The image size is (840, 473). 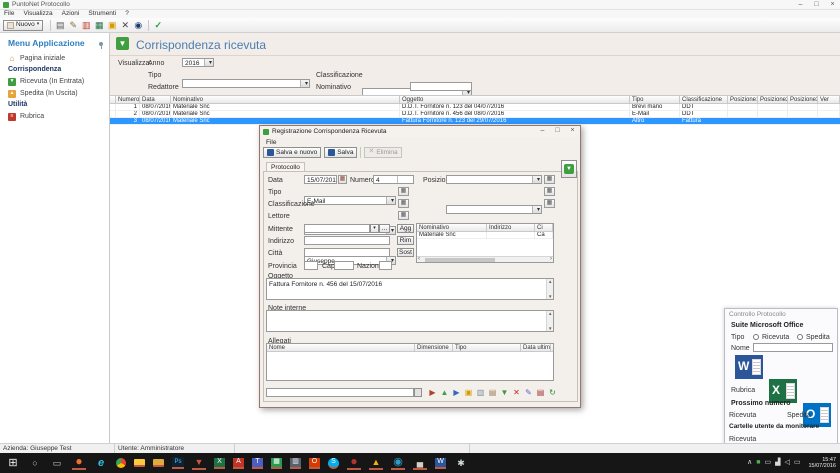 What do you see at coordinates (398, 463) in the screenshot?
I see `internet-globe-icon: ◉` at bounding box center [398, 463].